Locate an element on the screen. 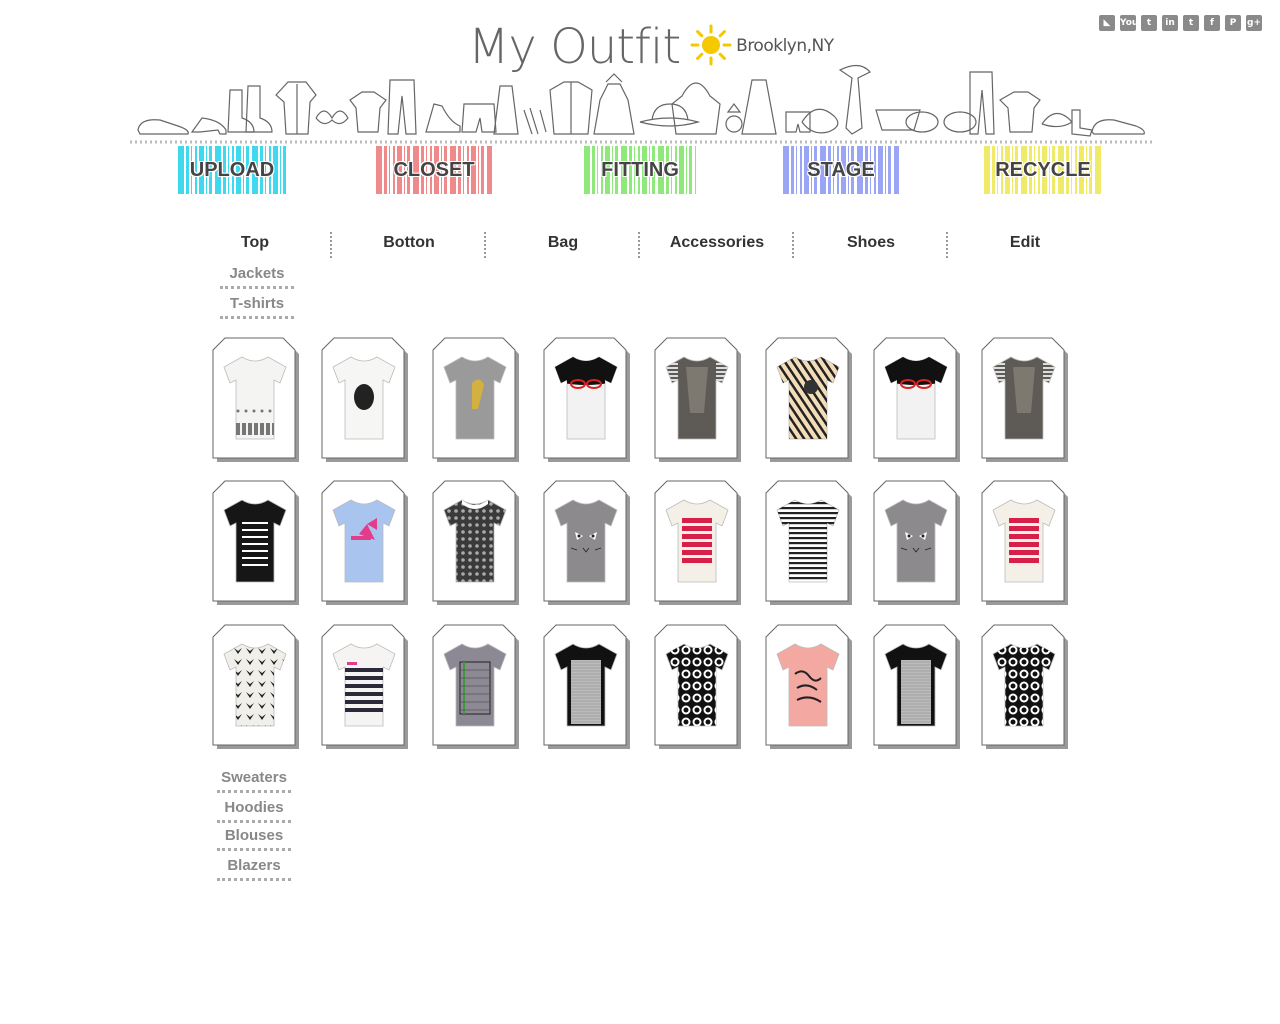 This screenshot has width=1280, height=1024. subcat-blouses: Blouses is located at coordinates (254, 839).